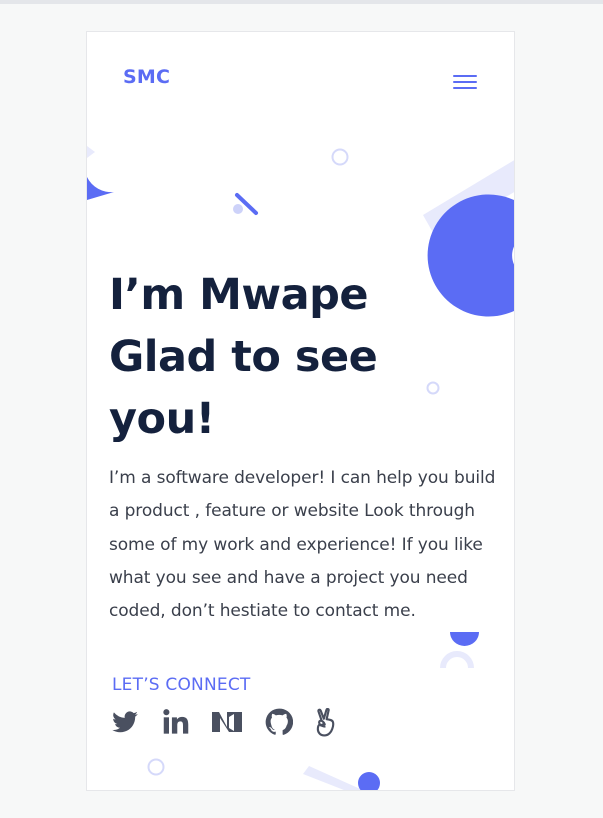 The width and height of the screenshot is (603, 818). What do you see at coordinates (227, 722) in the screenshot?
I see `medium-icon` at bounding box center [227, 722].